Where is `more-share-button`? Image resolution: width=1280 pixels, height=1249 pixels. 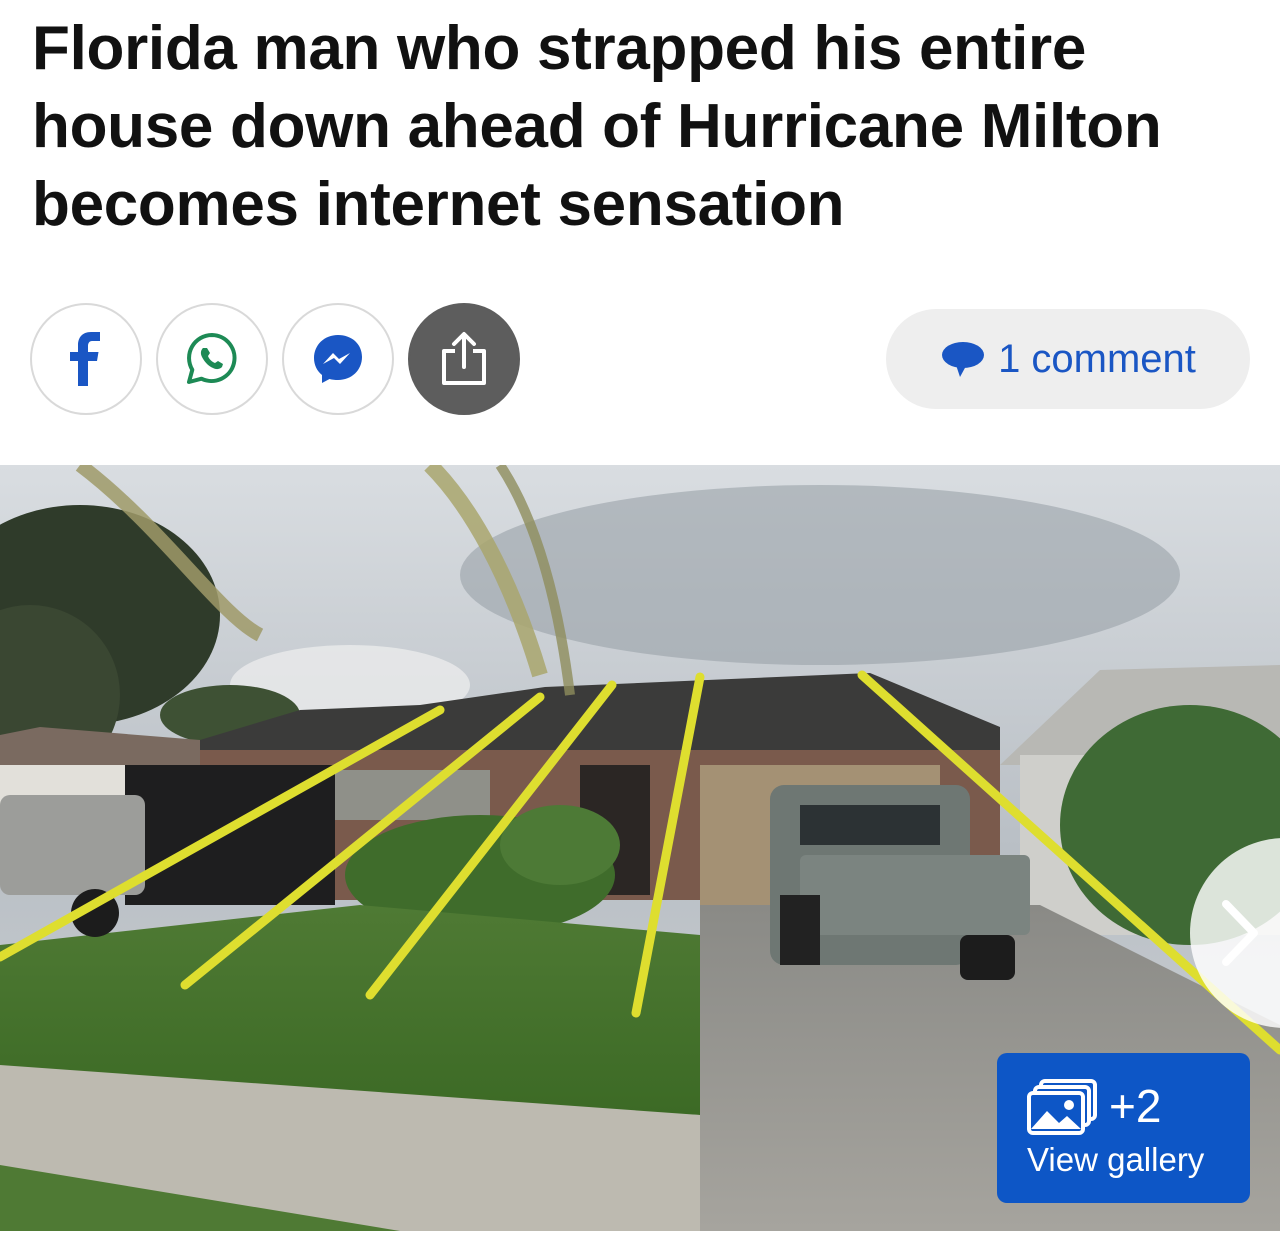 more-share-button is located at coordinates (464, 359).